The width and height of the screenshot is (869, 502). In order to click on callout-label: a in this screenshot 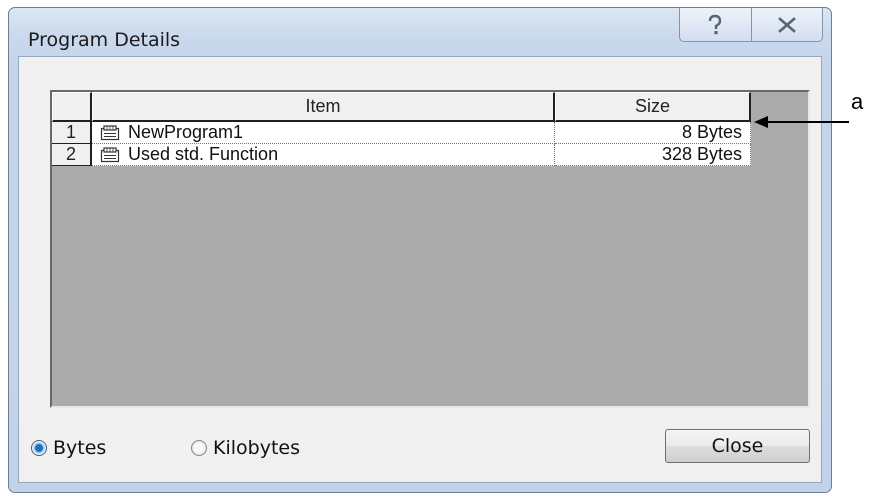, I will do `click(857, 101)`.